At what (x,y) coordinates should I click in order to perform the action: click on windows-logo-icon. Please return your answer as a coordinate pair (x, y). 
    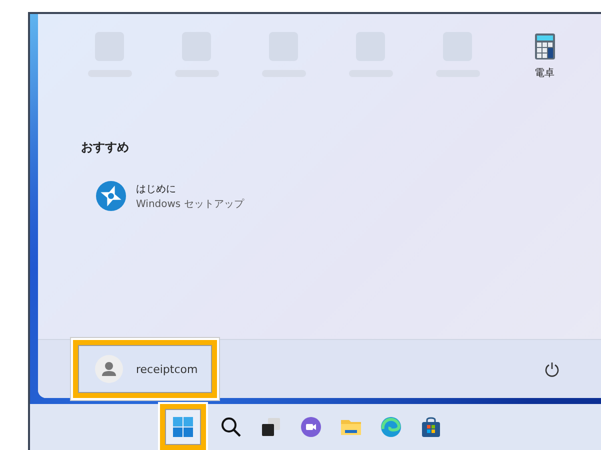
    Looking at the image, I should click on (183, 427).